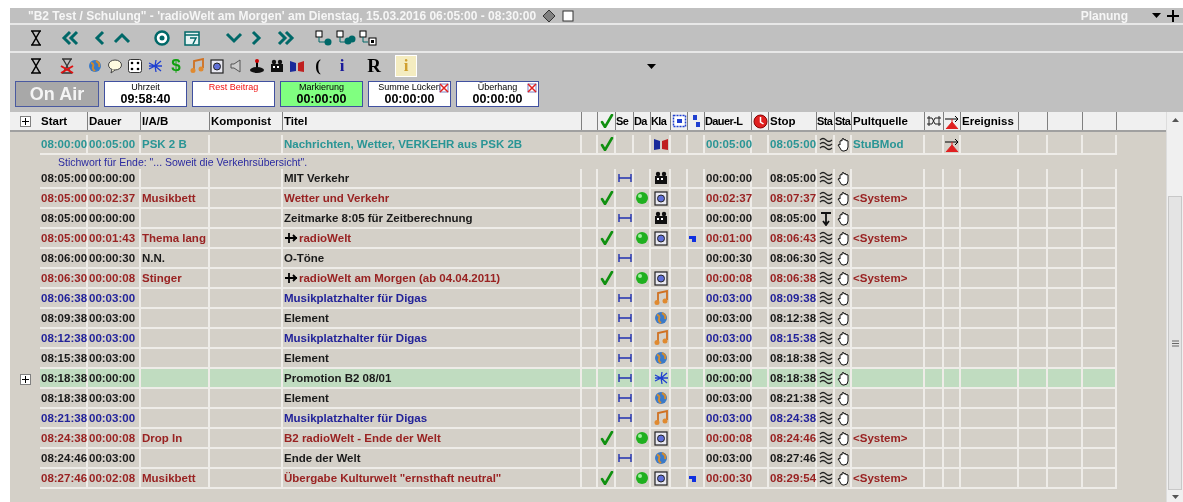 The image size is (1183, 502). What do you see at coordinates (297, 66) in the screenshot?
I see `flags-icon` at bounding box center [297, 66].